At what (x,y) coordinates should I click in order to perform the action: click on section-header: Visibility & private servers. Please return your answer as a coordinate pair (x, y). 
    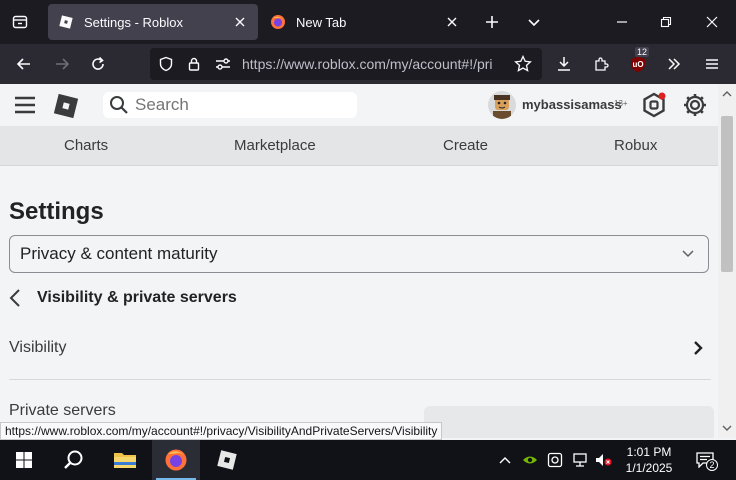
    Looking at the image, I should click on (123, 298).